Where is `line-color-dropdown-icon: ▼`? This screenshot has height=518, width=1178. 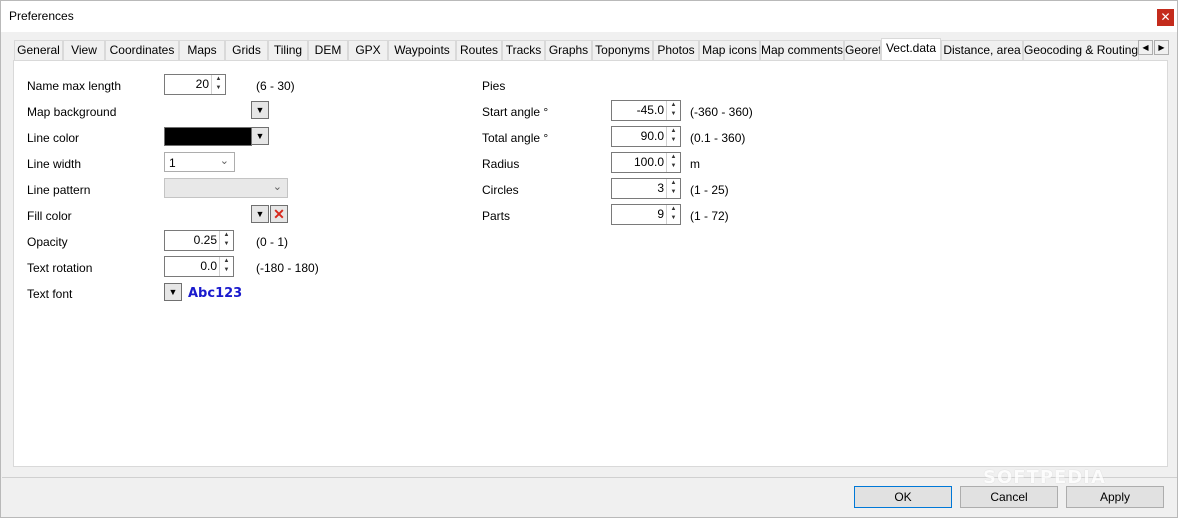 line-color-dropdown-icon: ▼ is located at coordinates (260, 136).